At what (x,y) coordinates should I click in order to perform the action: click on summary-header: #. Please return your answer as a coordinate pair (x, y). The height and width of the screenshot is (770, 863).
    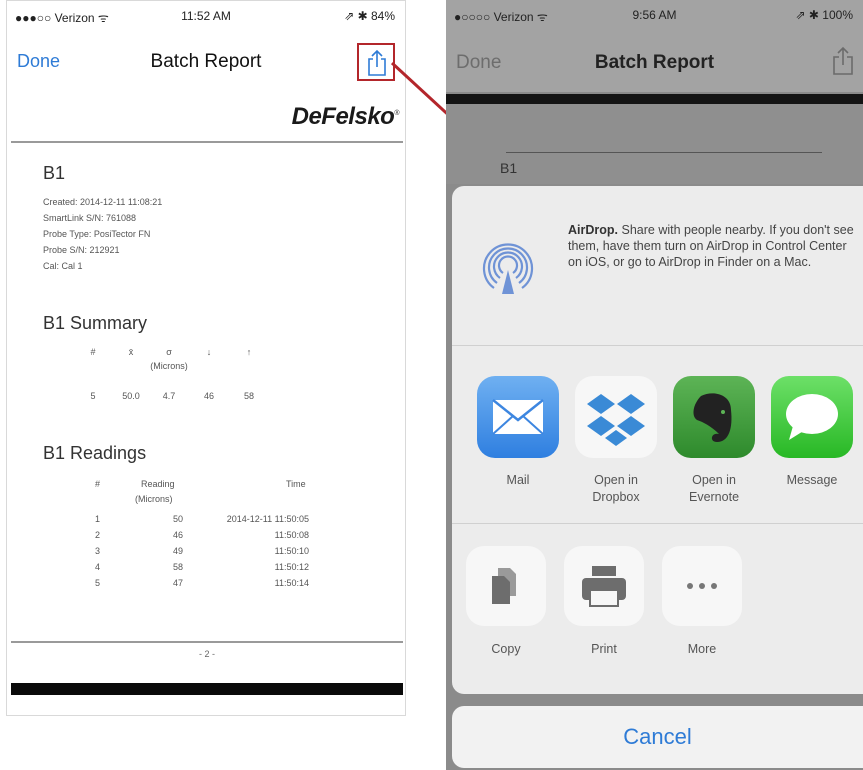
    Looking at the image, I should click on (93, 352).